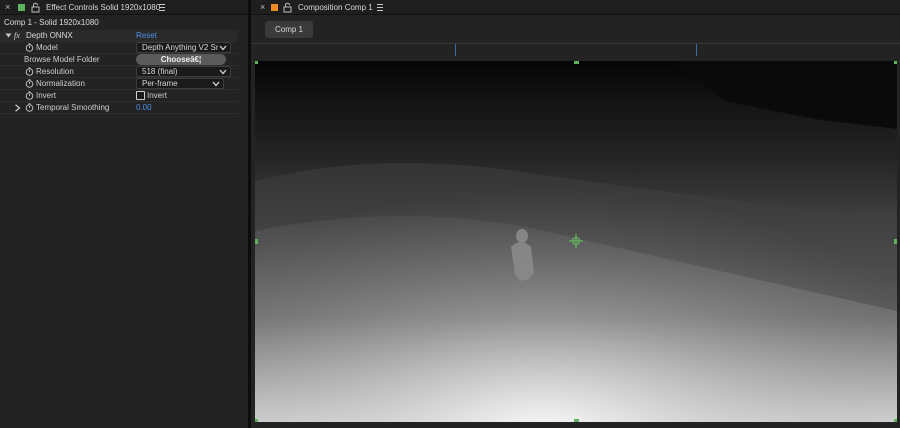 This screenshot has width=900, height=428. I want to click on effect-header-depth-onnx: fx Depth ONNX Reset, so click(119, 36).